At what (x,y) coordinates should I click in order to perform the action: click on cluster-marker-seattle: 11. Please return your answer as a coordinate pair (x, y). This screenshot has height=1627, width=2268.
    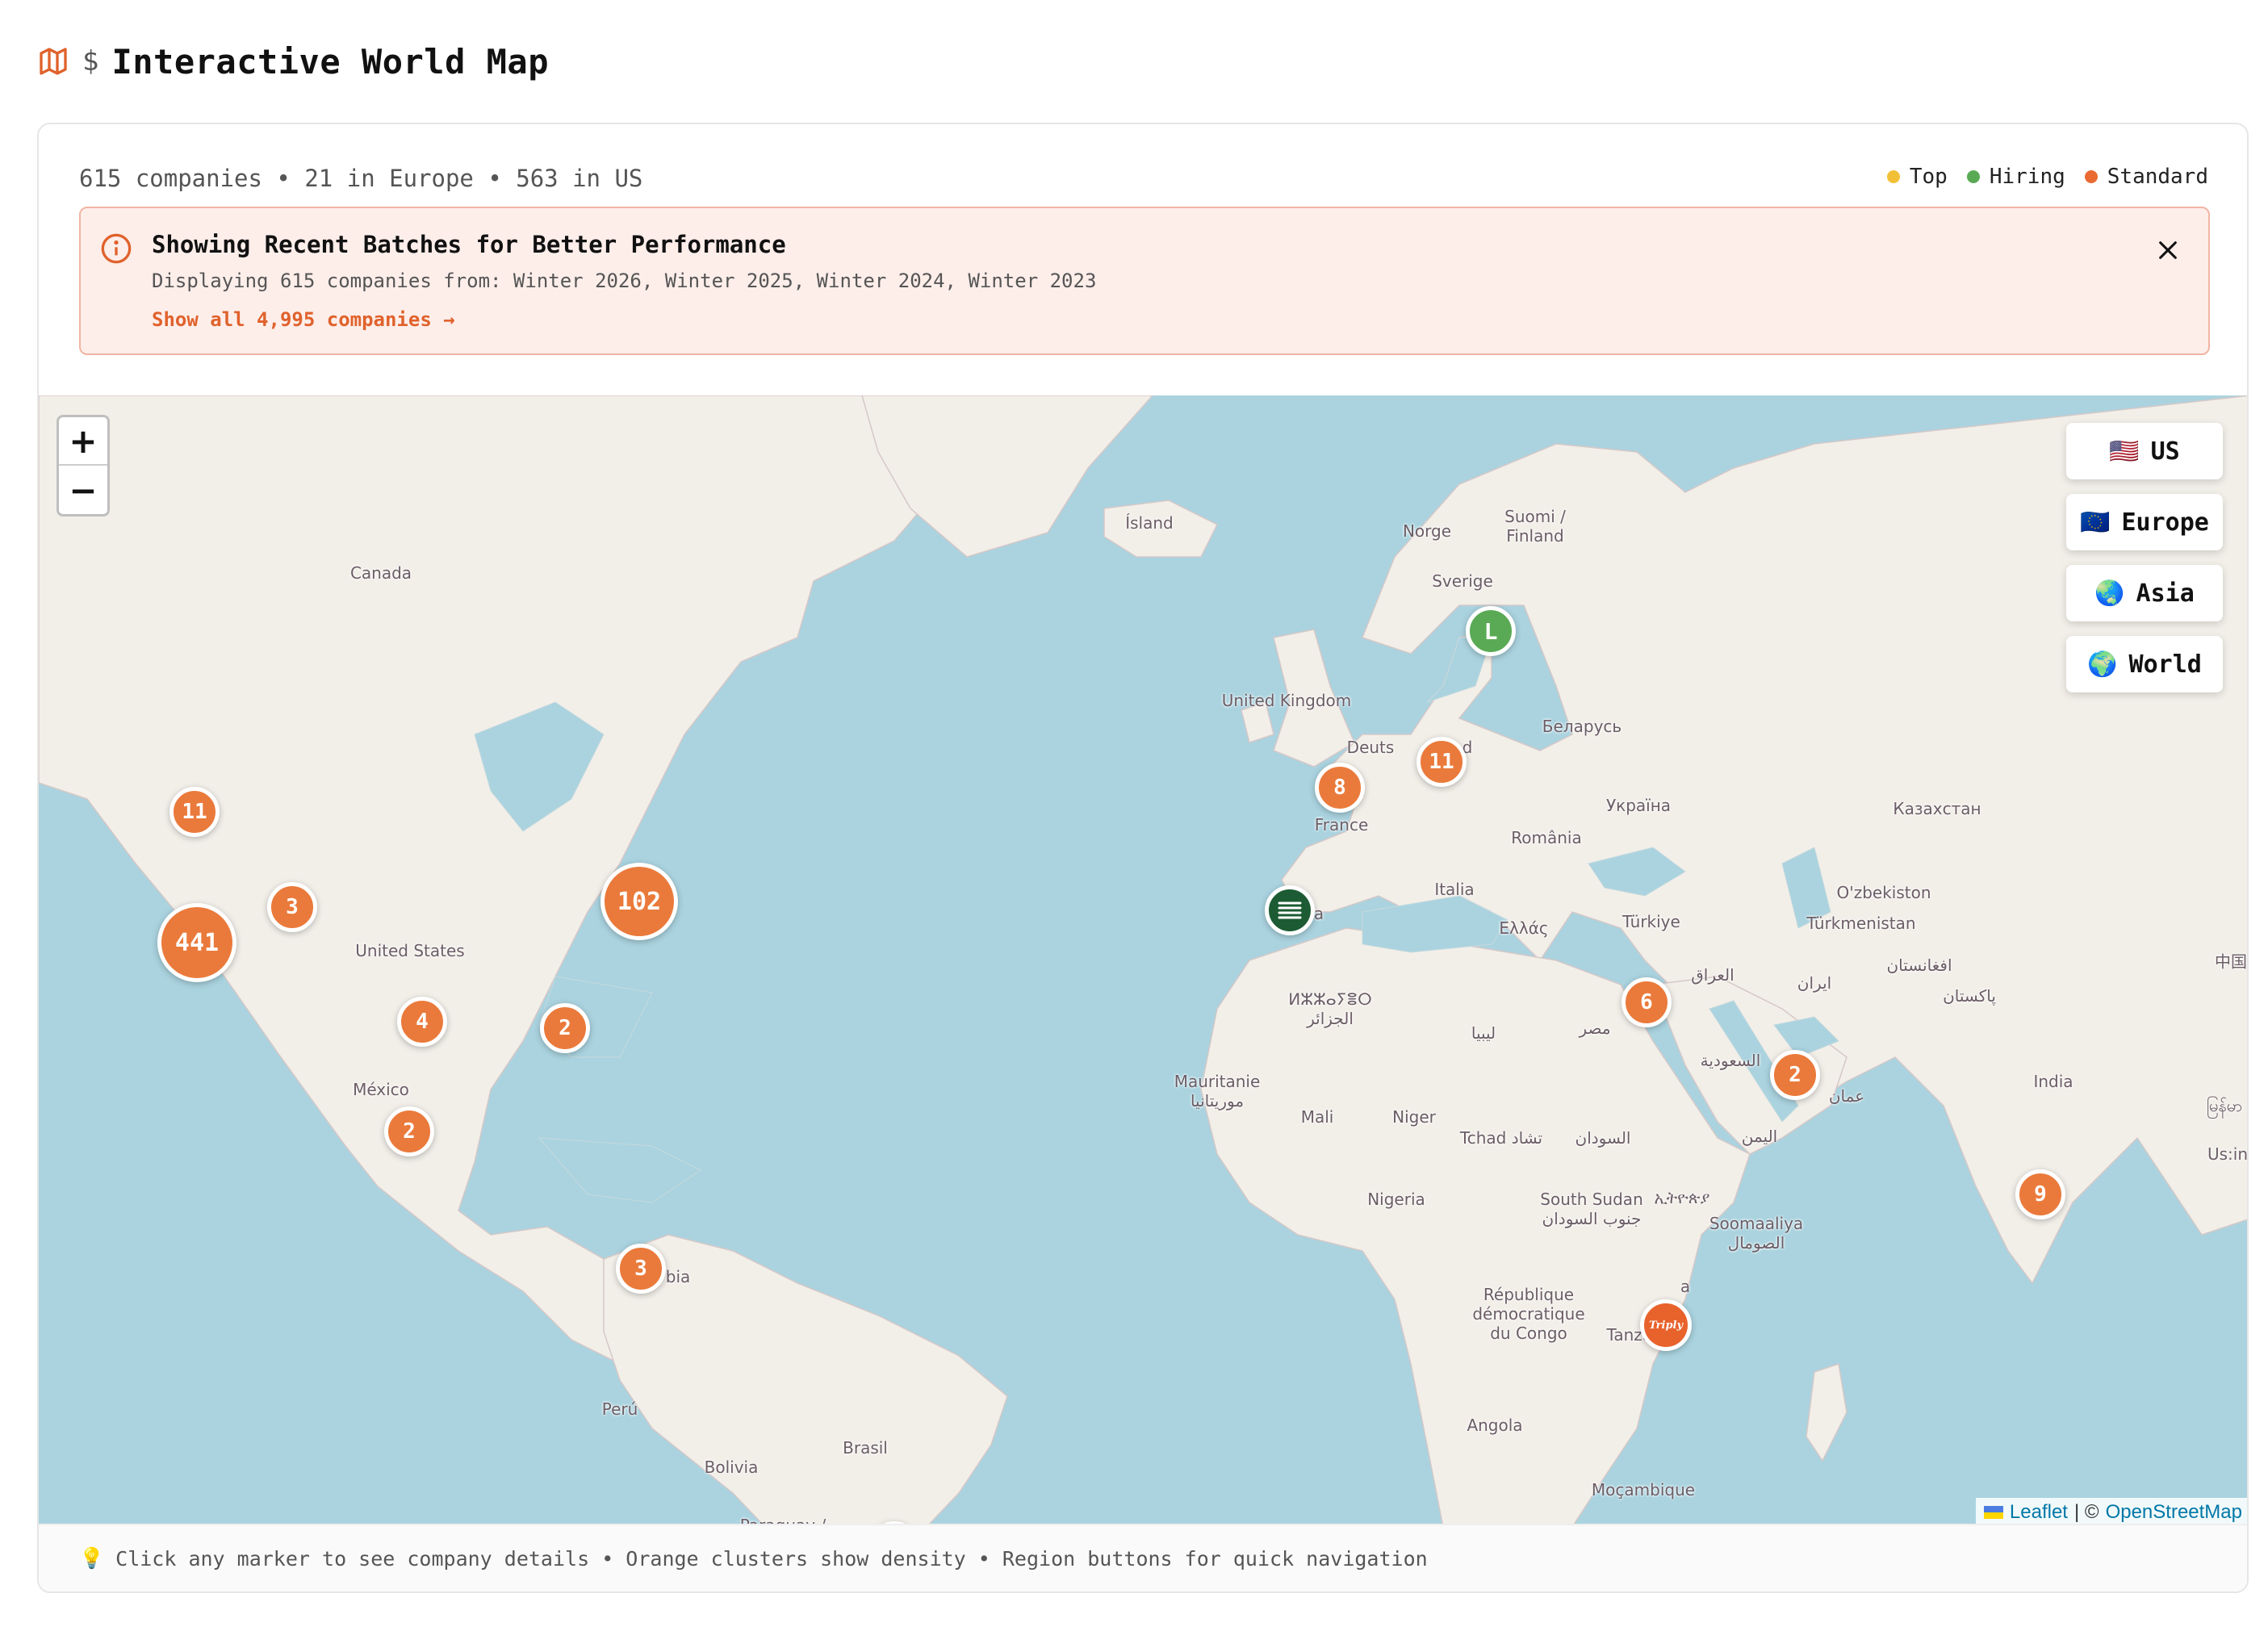
    Looking at the image, I should click on (194, 812).